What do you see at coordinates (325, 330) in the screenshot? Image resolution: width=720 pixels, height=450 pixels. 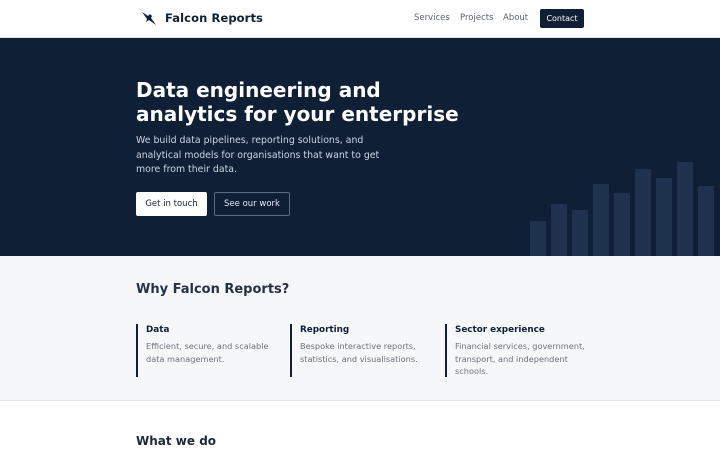 I see `feature-title: Reporting` at bounding box center [325, 330].